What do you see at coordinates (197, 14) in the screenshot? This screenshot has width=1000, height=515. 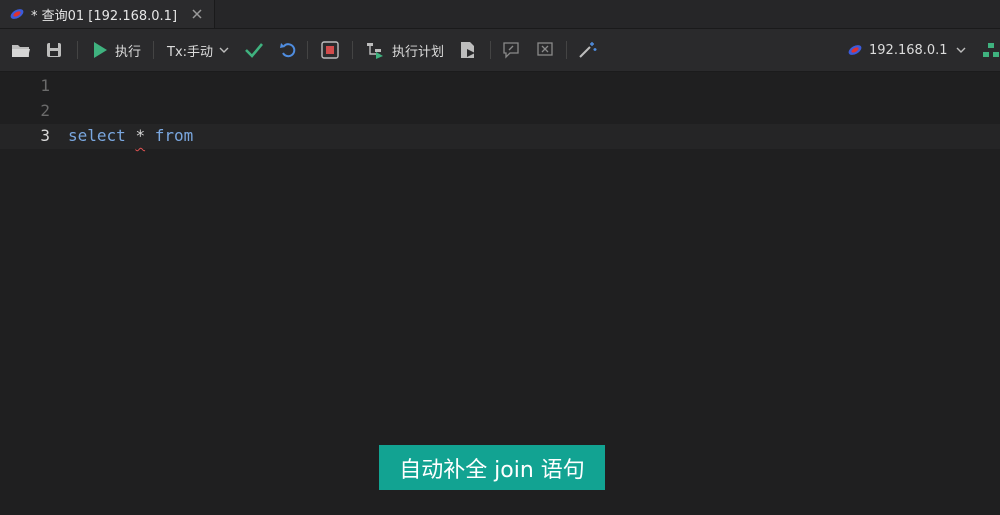 I see `close-icon` at bounding box center [197, 14].